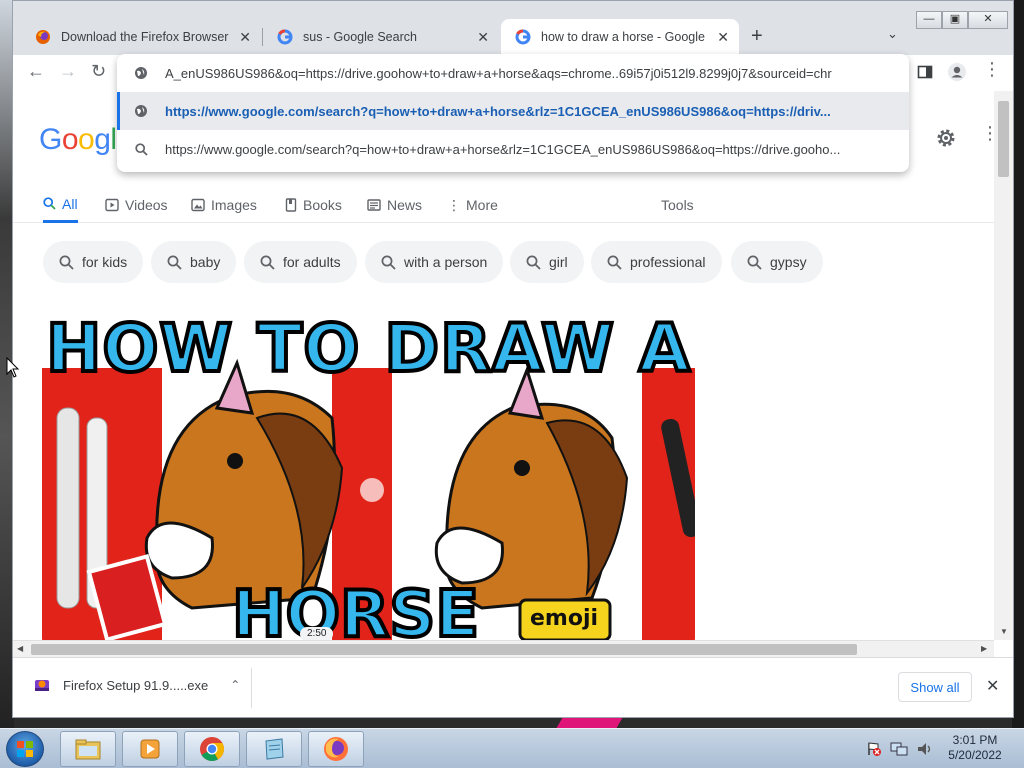 Image resolution: width=1024 pixels, height=768 pixels. What do you see at coordinates (946, 138) in the screenshot?
I see `settings-gear-icon` at bounding box center [946, 138].